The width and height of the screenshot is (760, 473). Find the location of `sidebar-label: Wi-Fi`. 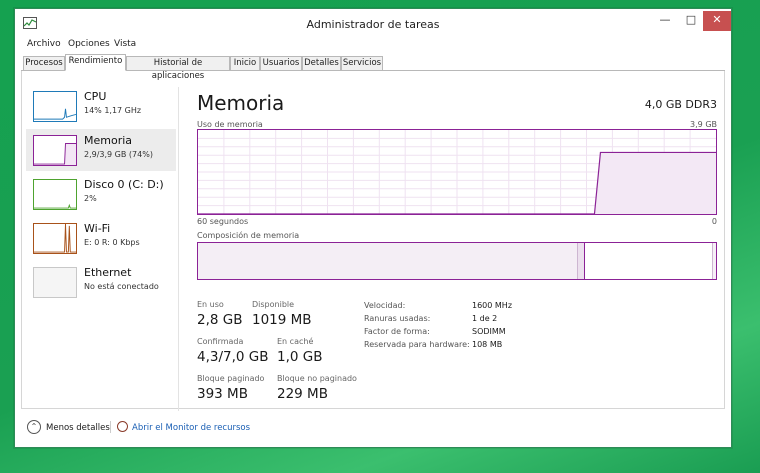

sidebar-label: Wi-Fi is located at coordinates (97, 228).